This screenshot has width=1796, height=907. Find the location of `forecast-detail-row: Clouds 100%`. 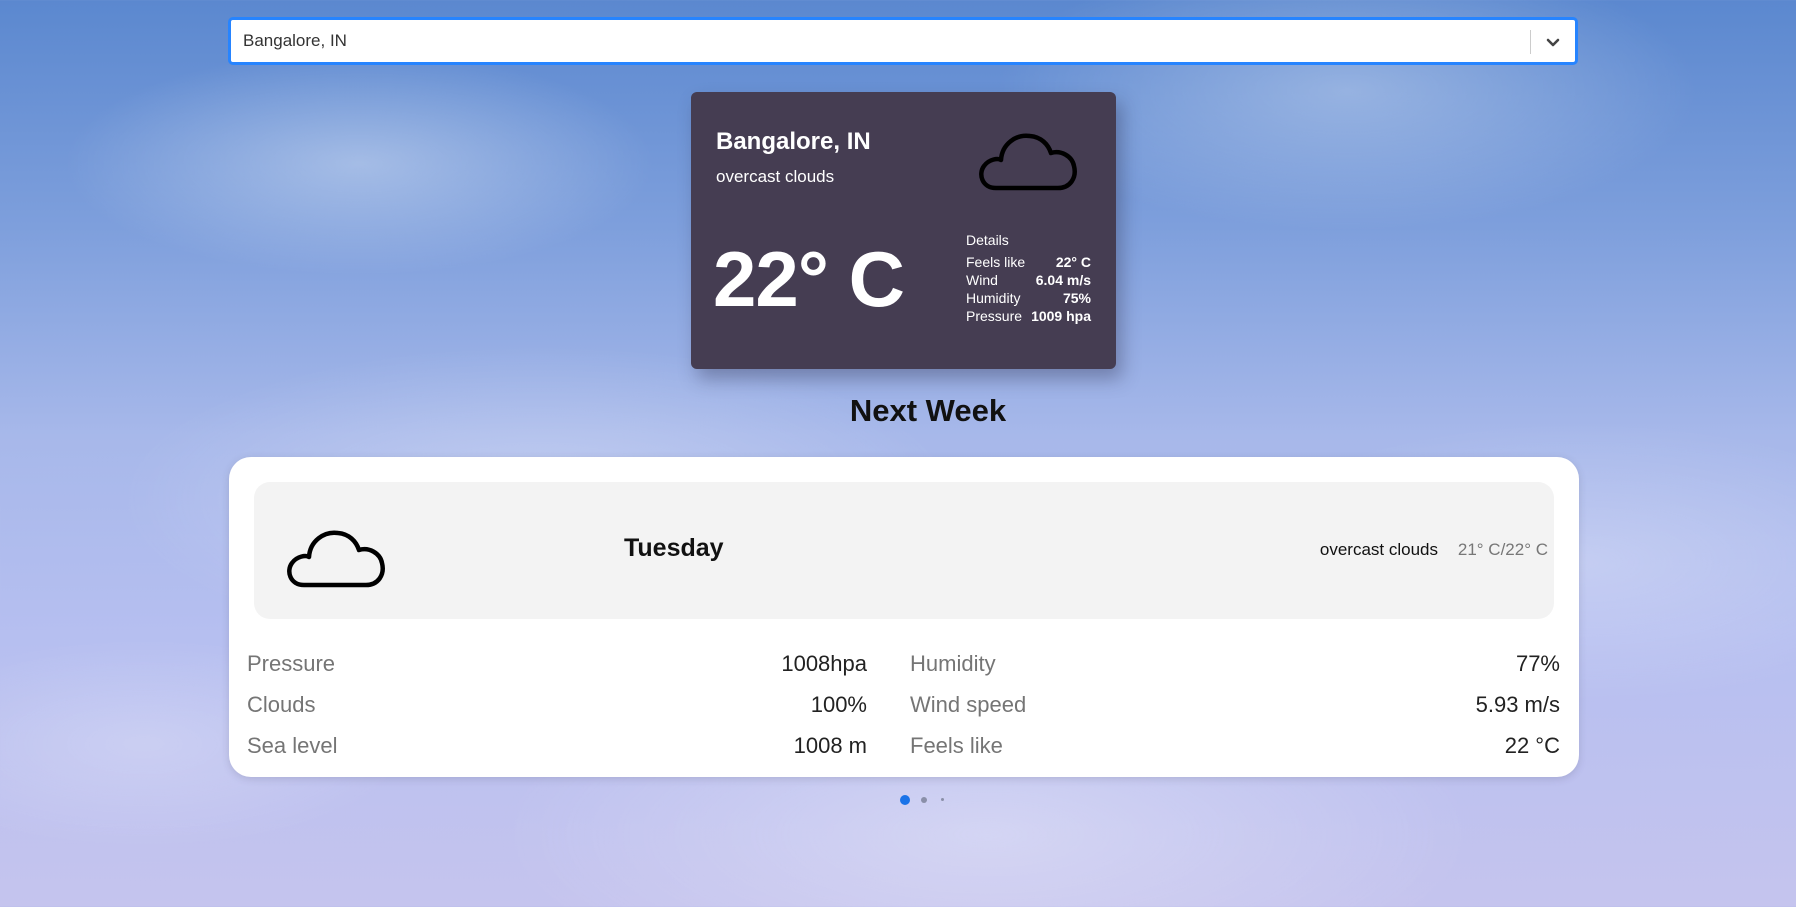

forecast-detail-row: Clouds 100% is located at coordinates (557, 704).